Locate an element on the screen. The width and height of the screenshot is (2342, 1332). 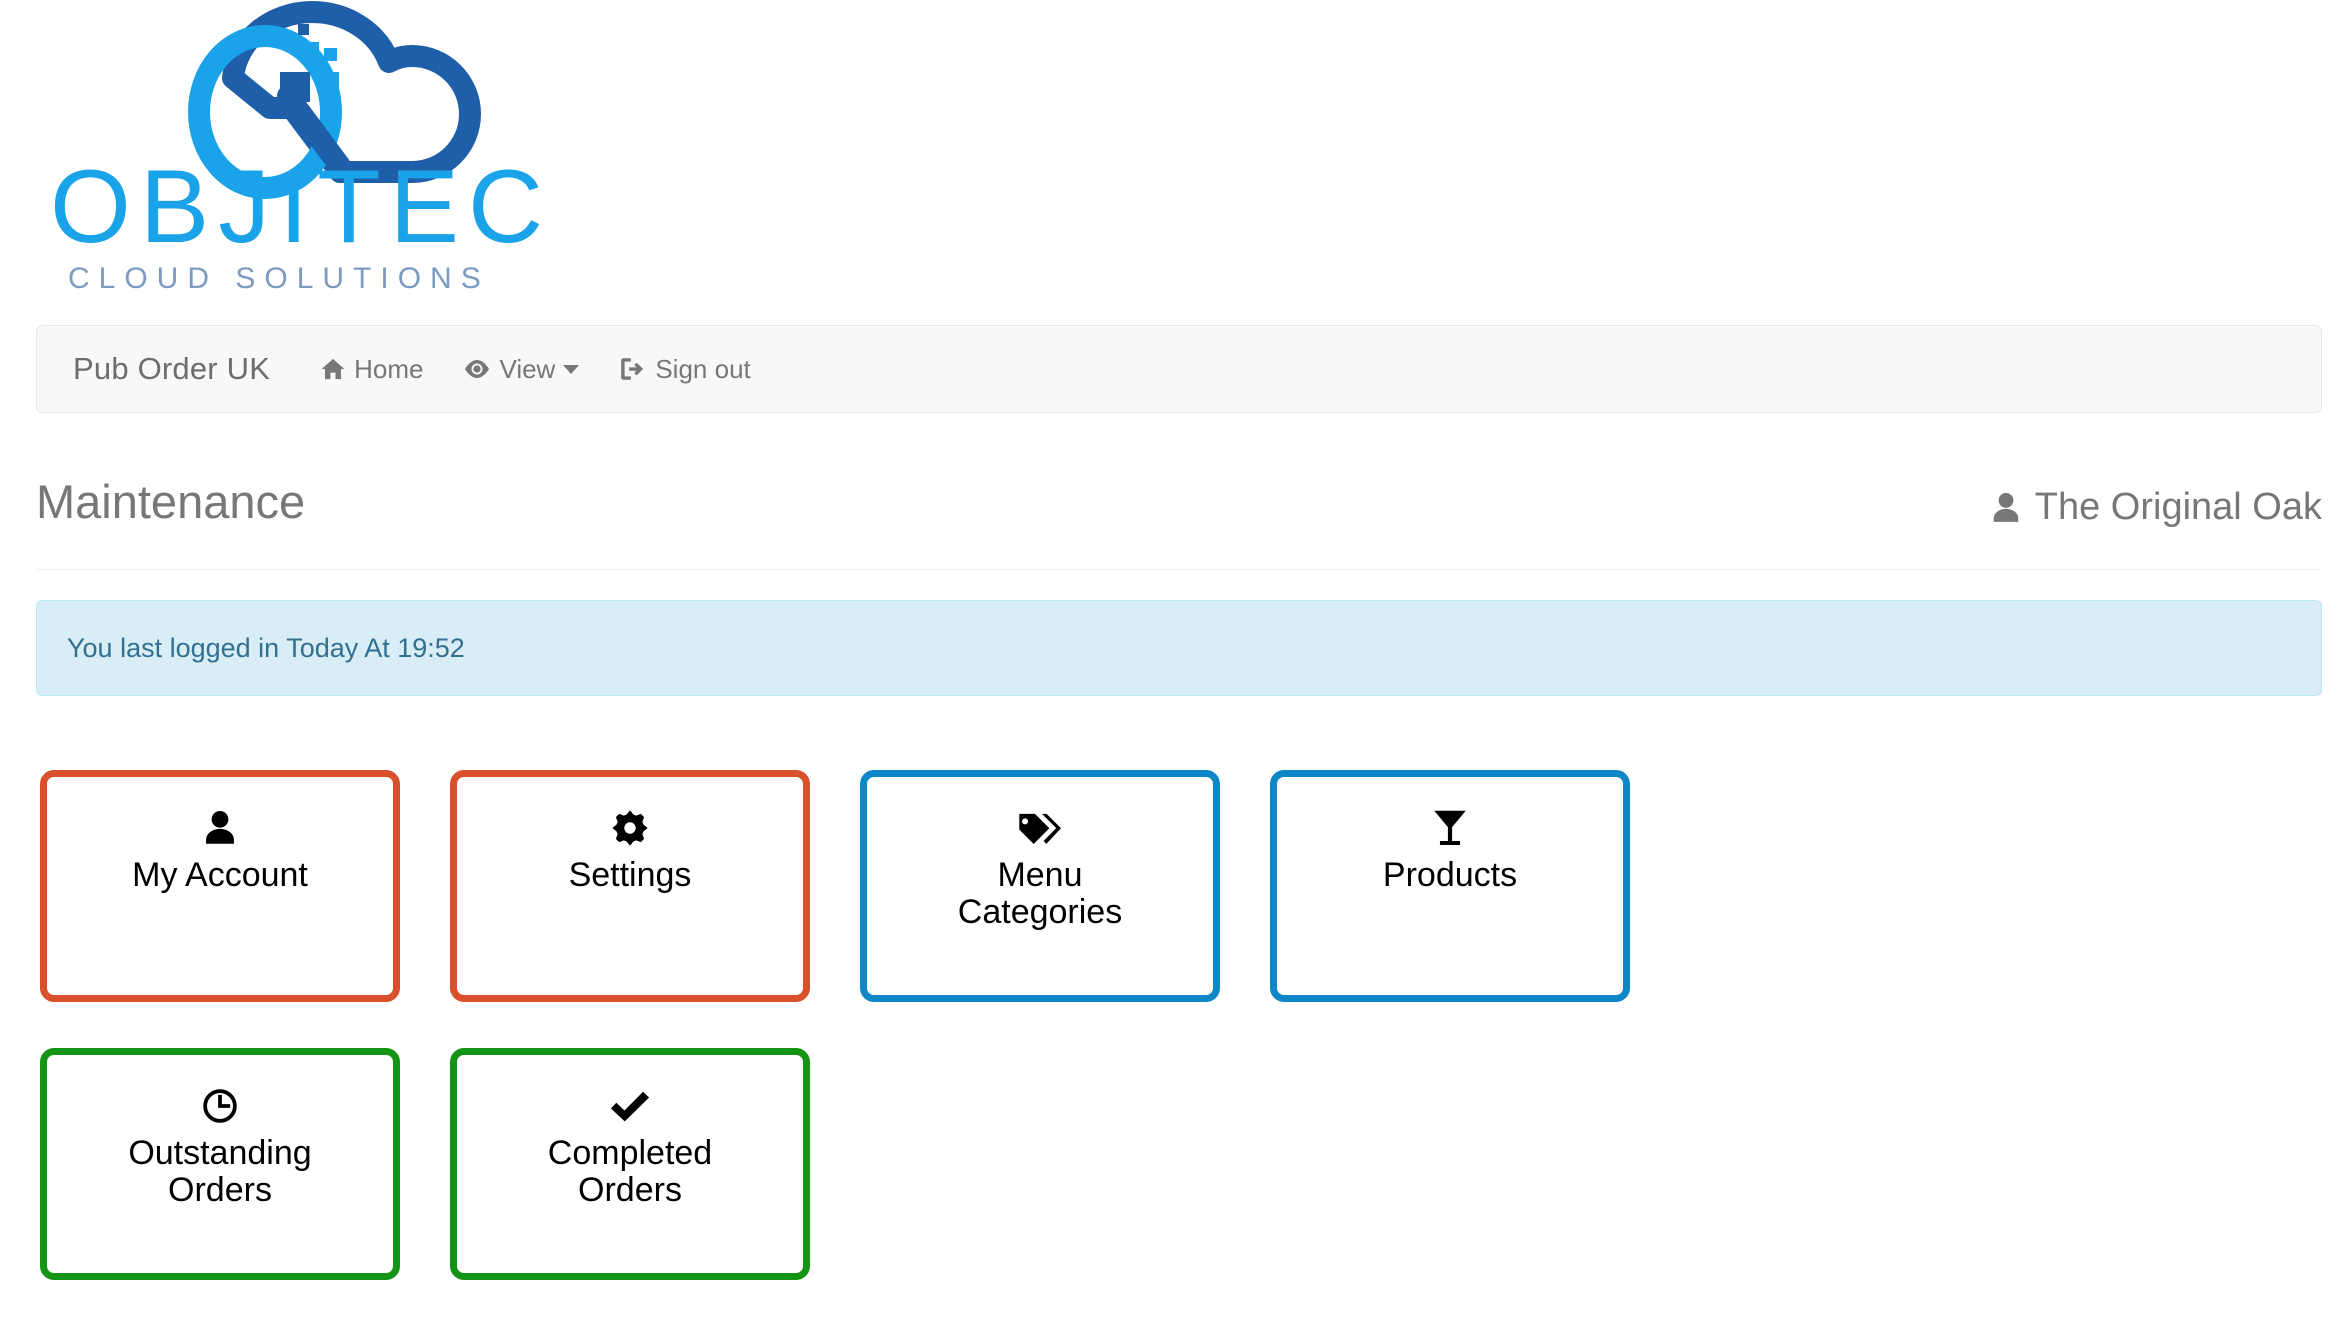
main-navbar: Pub Order UK Home View Sign out is located at coordinates (1179, 369).